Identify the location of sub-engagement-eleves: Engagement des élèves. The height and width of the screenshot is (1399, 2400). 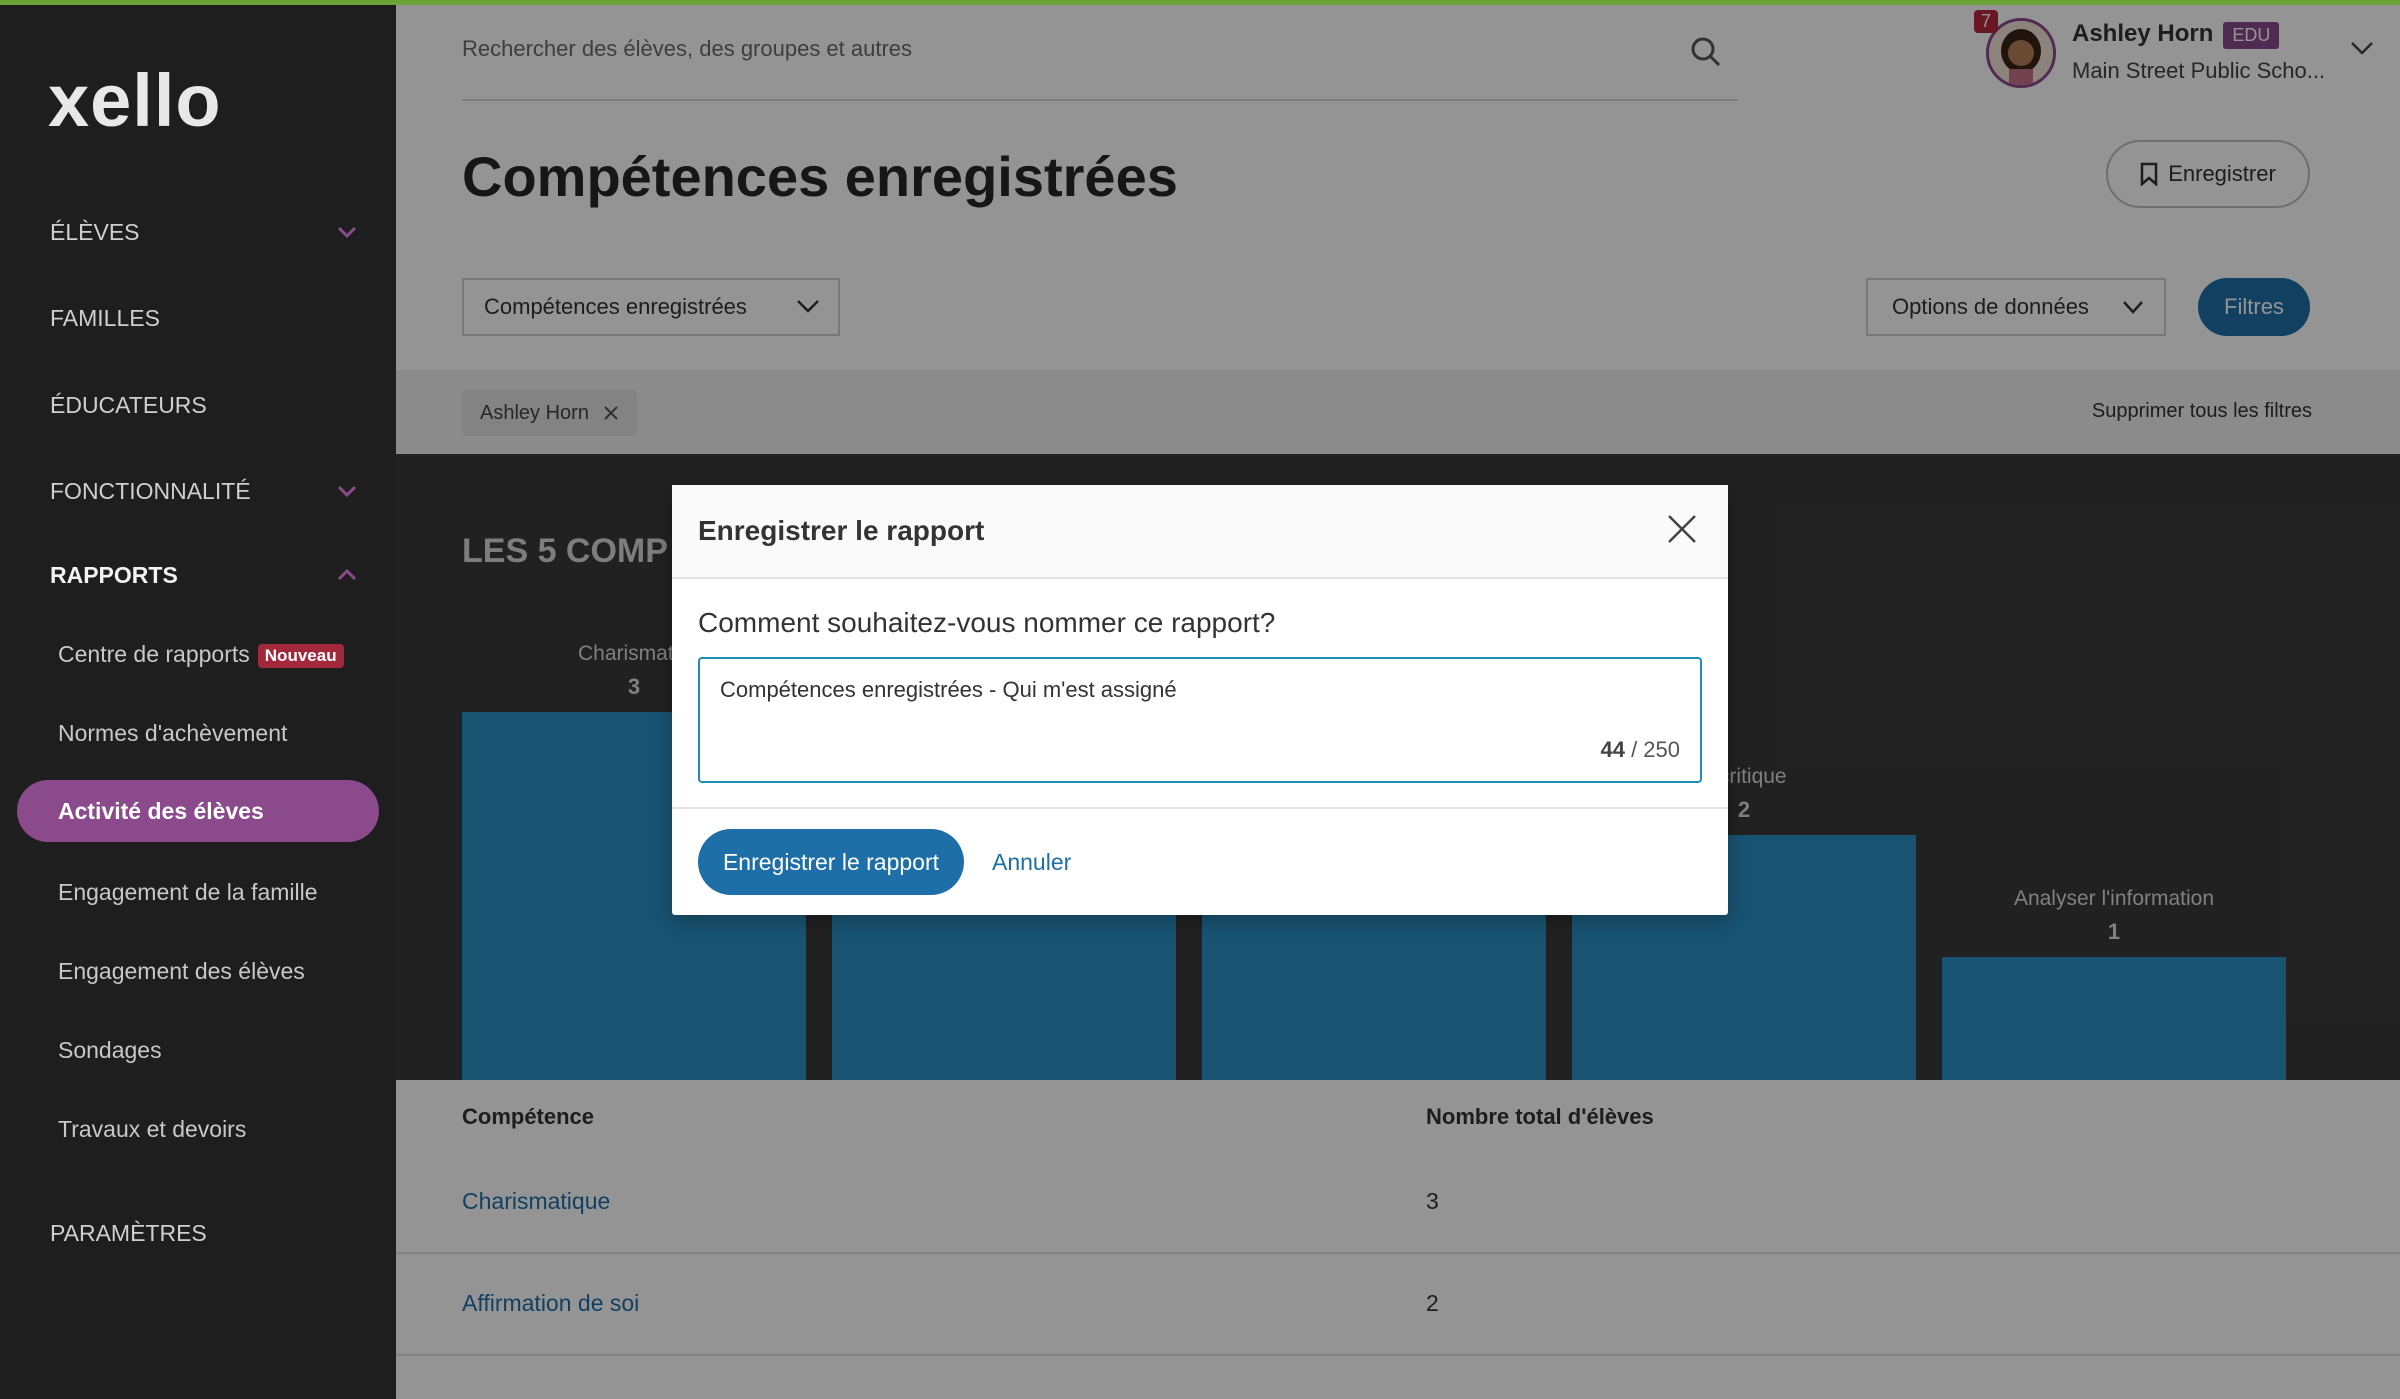
(181, 971).